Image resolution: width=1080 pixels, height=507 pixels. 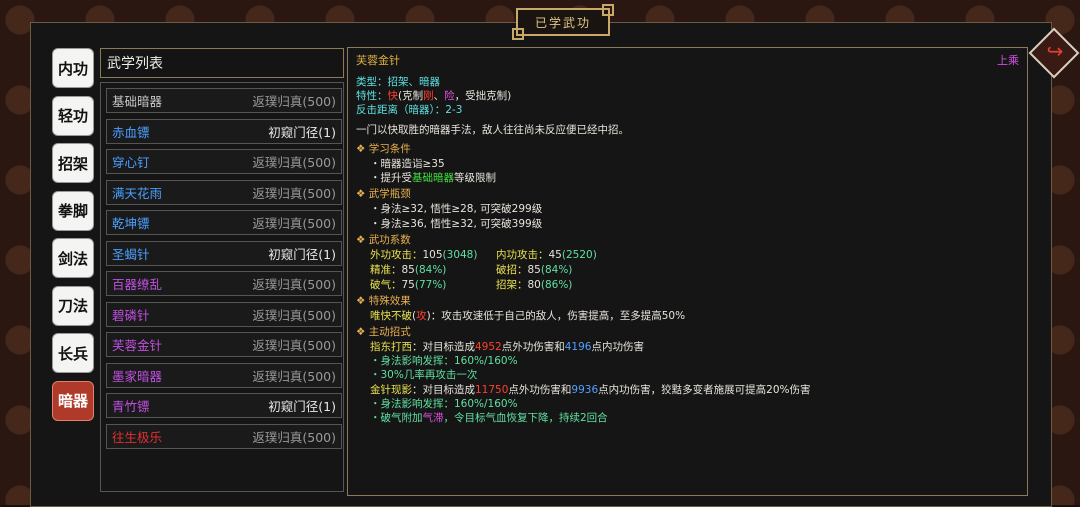 I want to click on stat-extra: (3048), so click(x=460, y=255).